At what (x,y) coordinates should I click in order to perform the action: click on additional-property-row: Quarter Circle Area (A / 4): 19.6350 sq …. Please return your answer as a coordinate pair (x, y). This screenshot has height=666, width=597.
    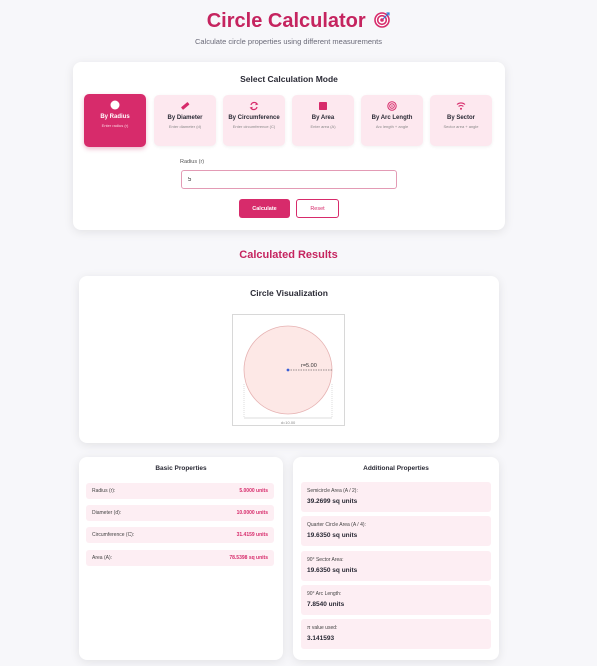
    Looking at the image, I should click on (396, 531).